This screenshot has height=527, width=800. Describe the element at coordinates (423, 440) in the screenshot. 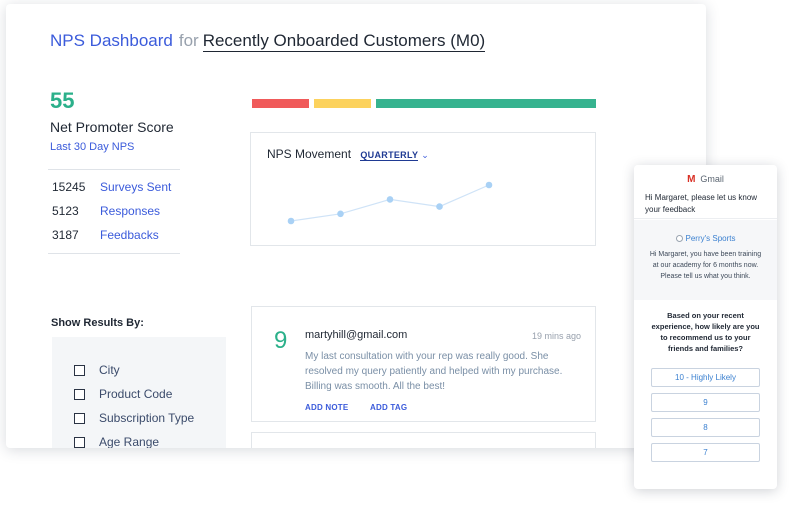

I see `feedback-card-next` at that location.